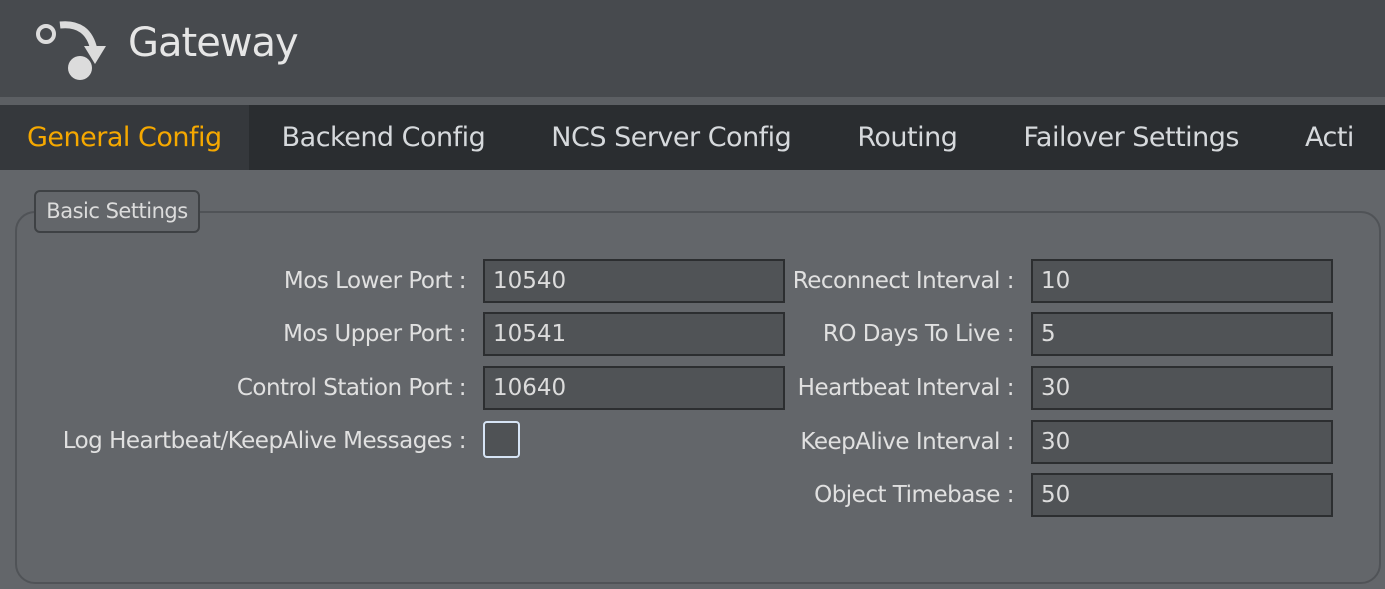 The width and height of the screenshot is (1385, 589). Describe the element at coordinates (213, 43) in the screenshot. I see `app-title: Gateway` at that location.